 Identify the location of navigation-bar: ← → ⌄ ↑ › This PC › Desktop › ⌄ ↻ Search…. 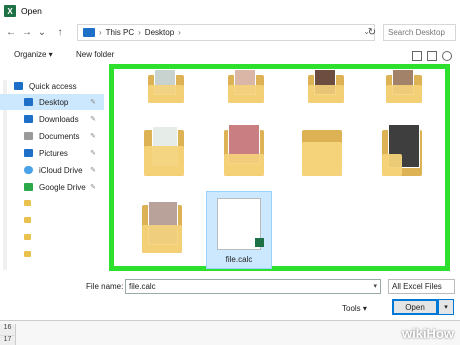
(230, 33).